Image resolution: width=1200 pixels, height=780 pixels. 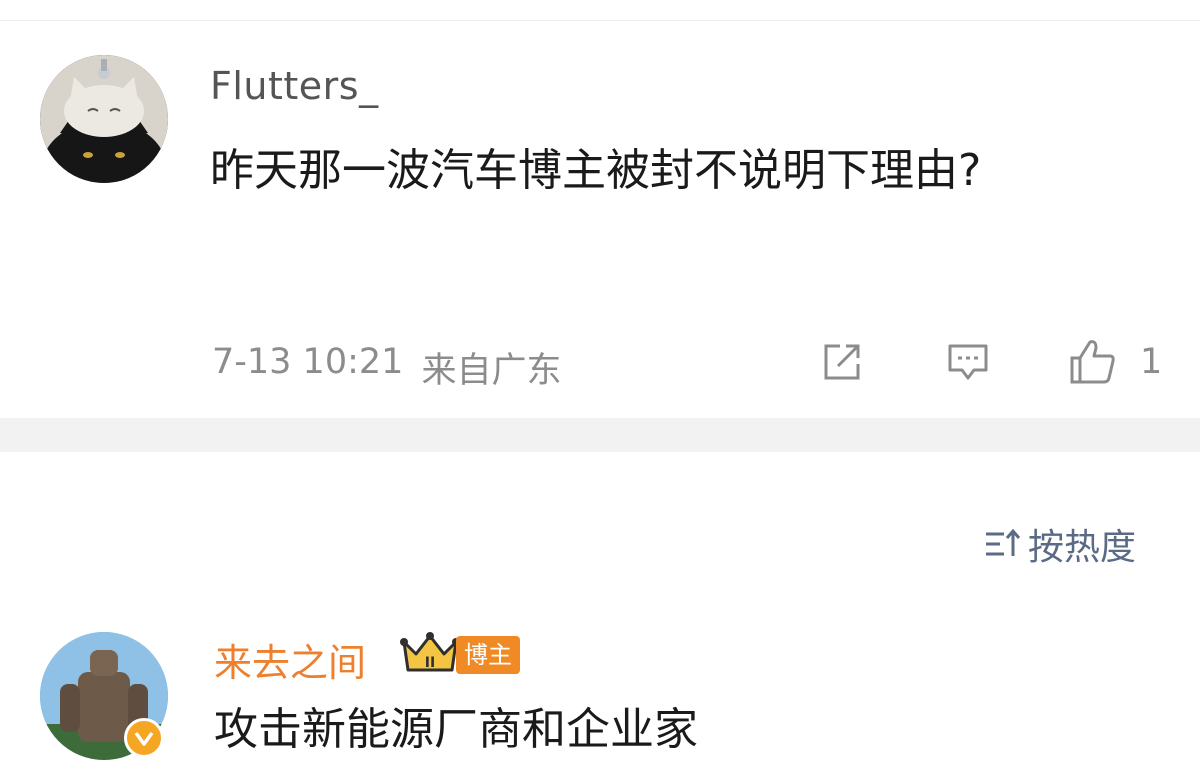 I want to click on post-timestamp: 7-13 10:21, so click(x=308, y=362).